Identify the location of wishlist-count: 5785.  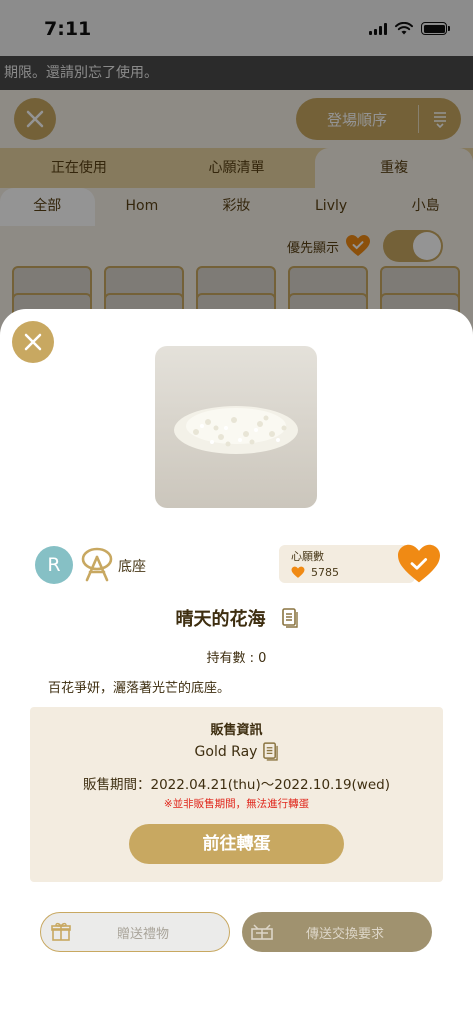
(325, 572).